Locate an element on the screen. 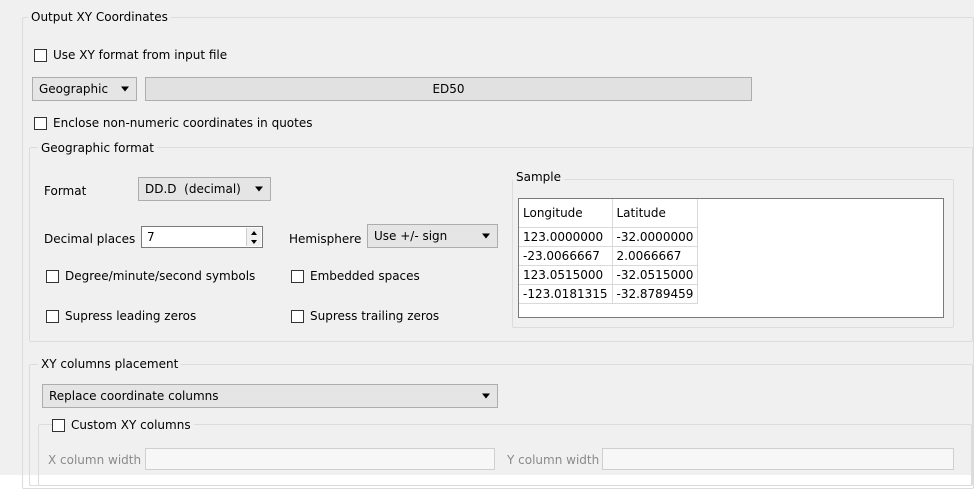 This screenshot has width=974, height=489. decimal-places-stepper: 7 is located at coordinates (202, 237).